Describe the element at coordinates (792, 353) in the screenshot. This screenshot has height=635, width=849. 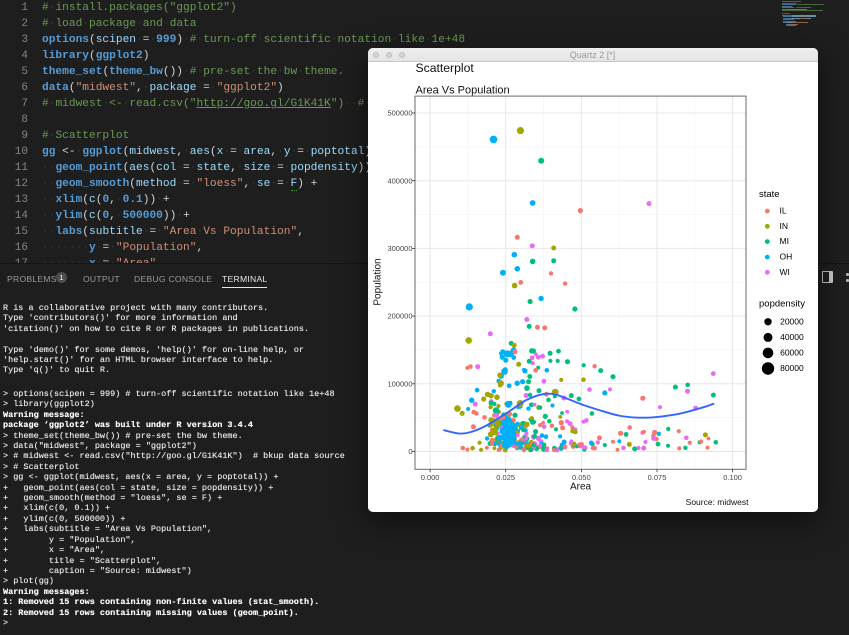
I see `svg-text: 60000` at that location.